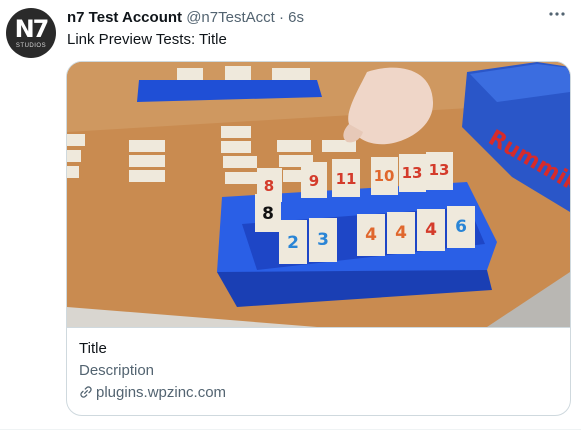  Describe the element at coordinates (323, 240) in the screenshot. I see `svg-text: 3` at that location.